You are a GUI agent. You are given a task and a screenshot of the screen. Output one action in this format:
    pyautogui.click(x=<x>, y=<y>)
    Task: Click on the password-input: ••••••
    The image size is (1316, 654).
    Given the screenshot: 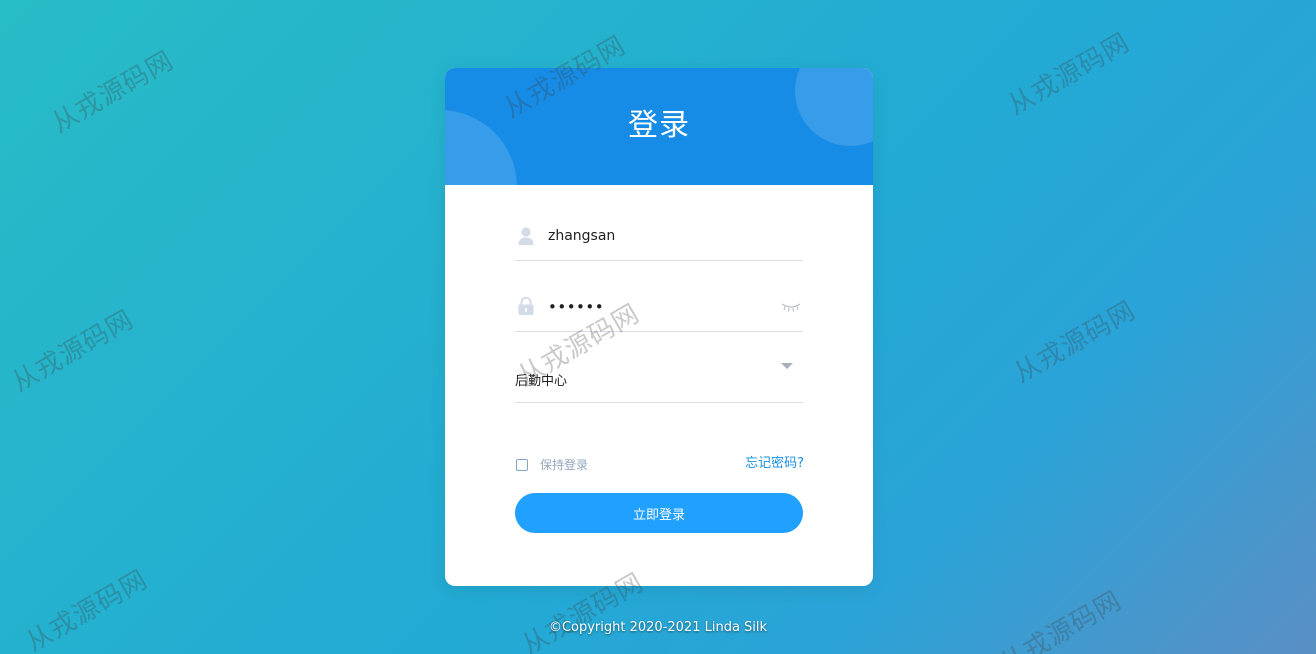 What is the action you would take?
    pyautogui.click(x=576, y=307)
    